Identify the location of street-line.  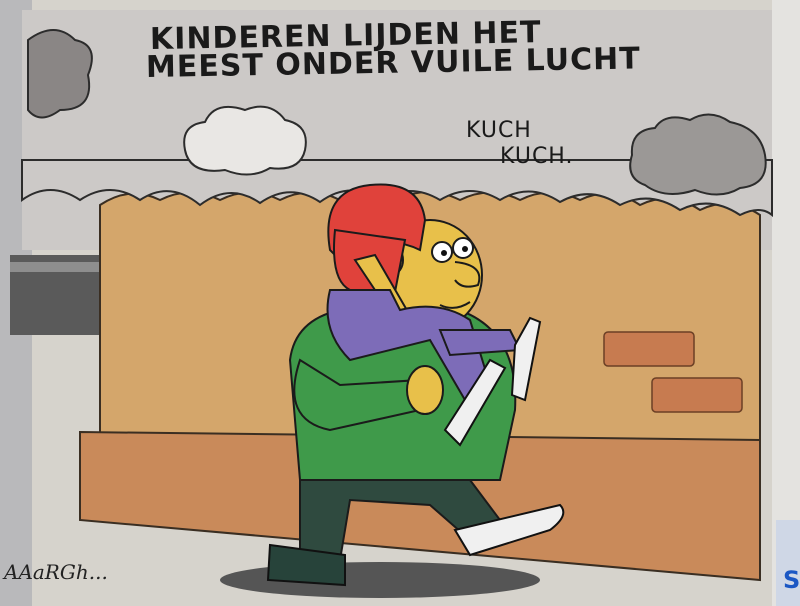
(57, 267).